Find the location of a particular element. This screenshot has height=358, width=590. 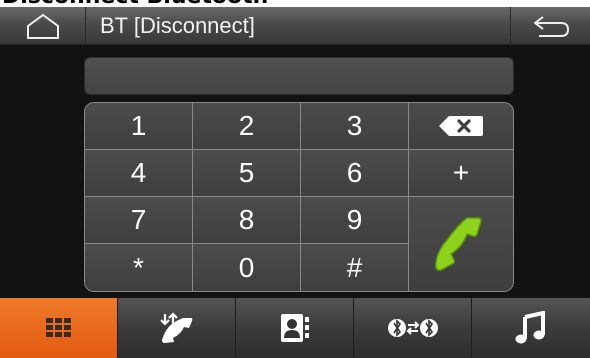

tab-music is located at coordinates (531, 328).